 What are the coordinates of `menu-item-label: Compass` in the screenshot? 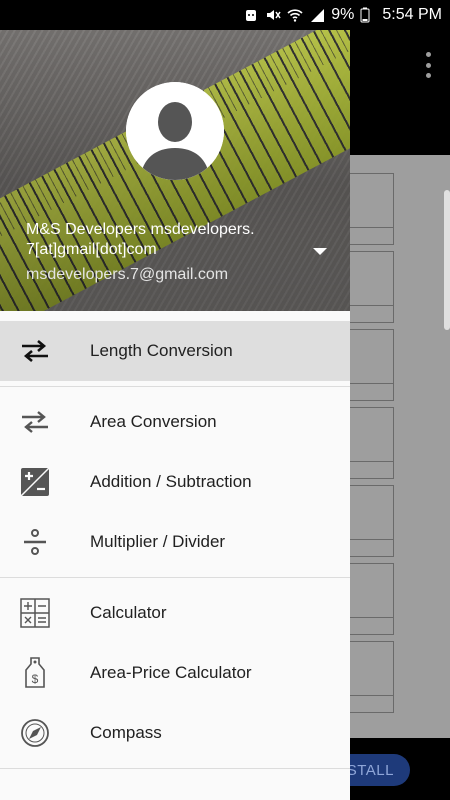 It's located at (126, 732).